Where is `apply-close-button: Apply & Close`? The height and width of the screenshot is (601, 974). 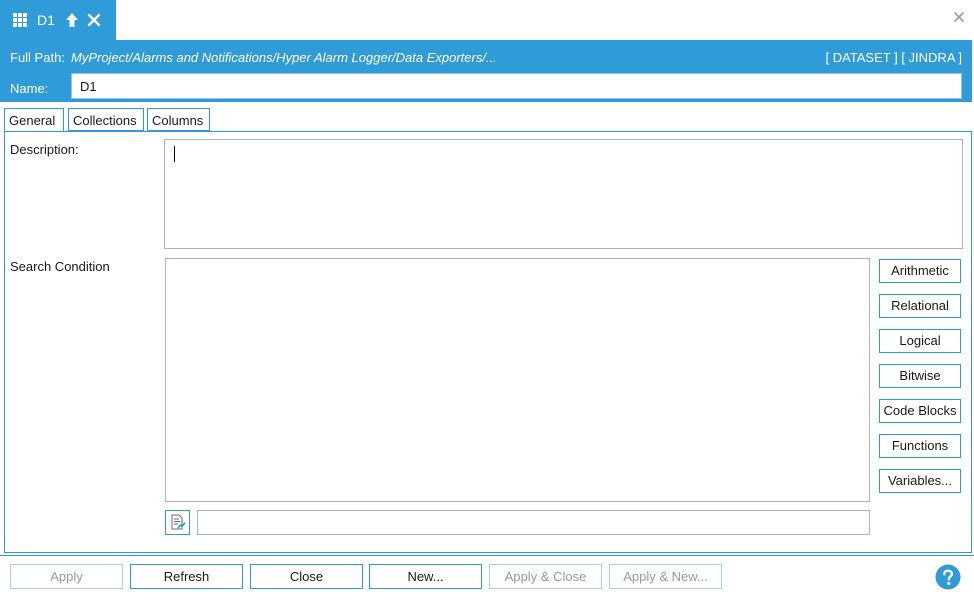 apply-close-button: Apply & Close is located at coordinates (545, 576).